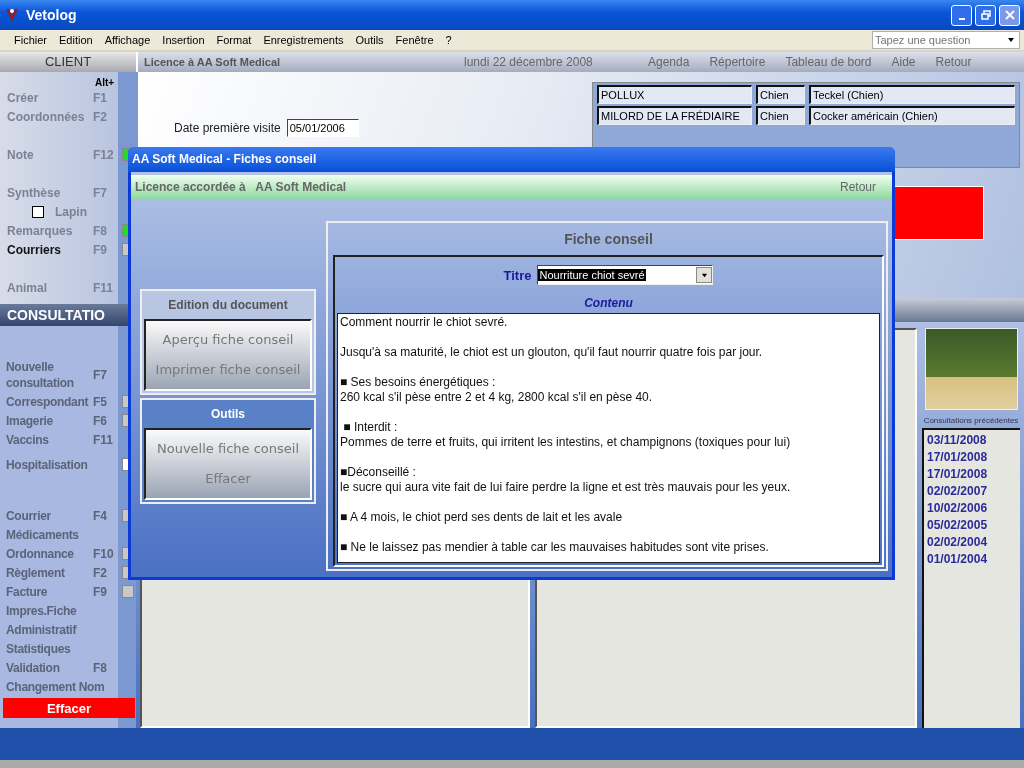 The height and width of the screenshot is (768, 1024). What do you see at coordinates (213, 62) in the screenshot?
I see `licence-text: Licence à AA Soft Medical` at bounding box center [213, 62].